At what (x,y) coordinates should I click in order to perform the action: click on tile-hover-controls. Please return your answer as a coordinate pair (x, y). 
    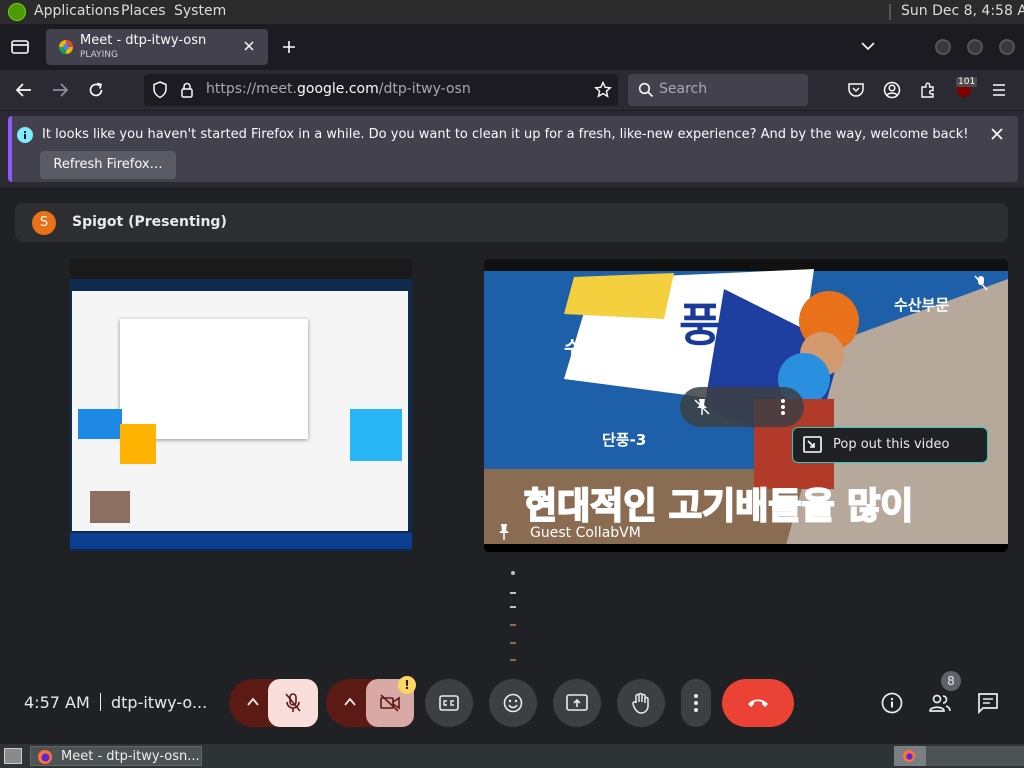
    Looking at the image, I should click on (742, 407).